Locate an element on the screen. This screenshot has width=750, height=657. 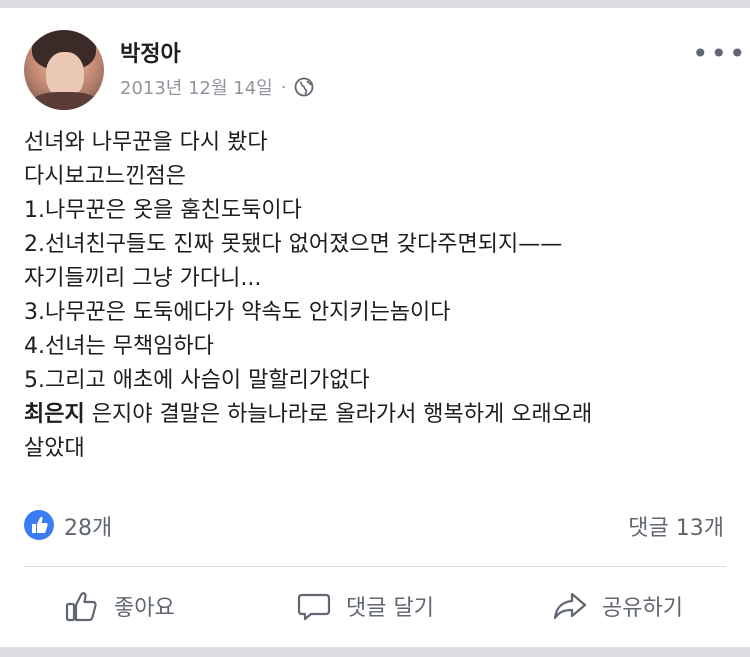
like-button: 좋아요 is located at coordinates (119, 606).